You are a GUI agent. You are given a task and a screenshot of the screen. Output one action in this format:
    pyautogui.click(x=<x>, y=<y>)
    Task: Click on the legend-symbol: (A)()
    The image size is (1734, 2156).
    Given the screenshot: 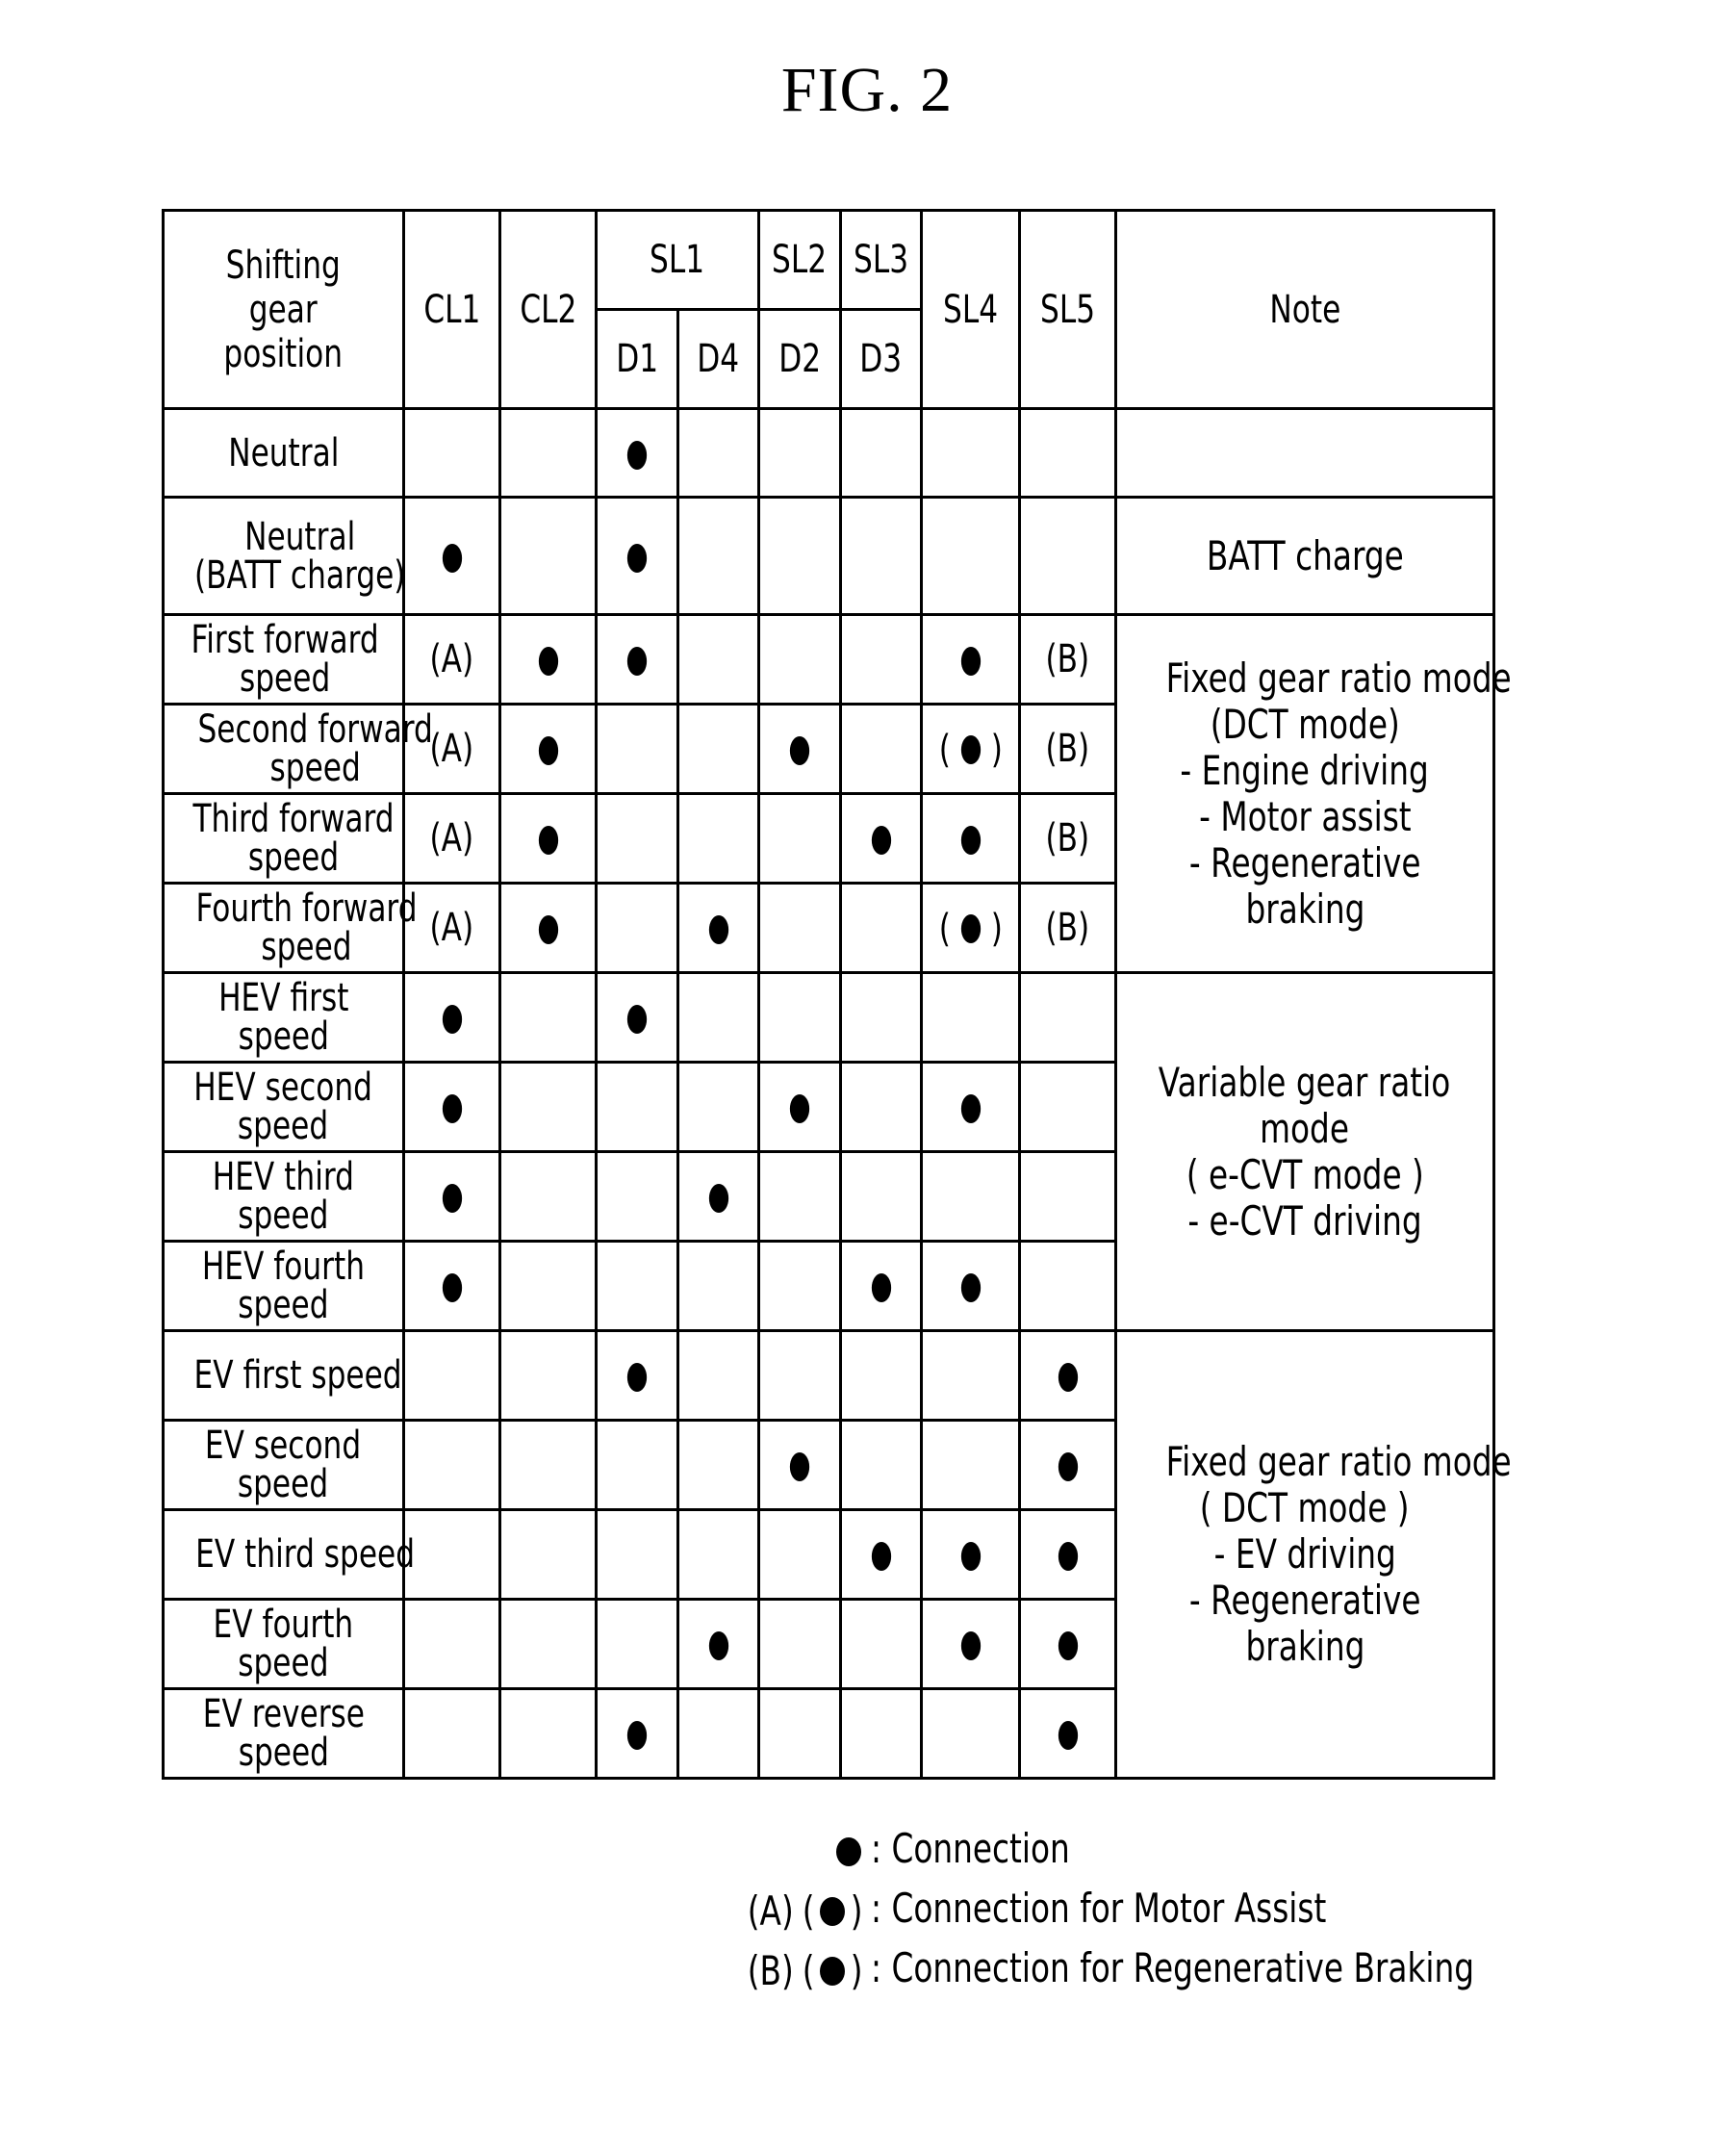 What is the action you would take?
    pyautogui.click(x=805, y=1910)
    